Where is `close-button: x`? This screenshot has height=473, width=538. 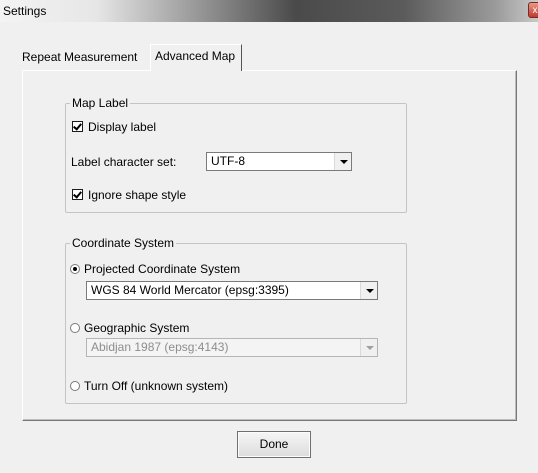 close-button: x is located at coordinates (533, 10).